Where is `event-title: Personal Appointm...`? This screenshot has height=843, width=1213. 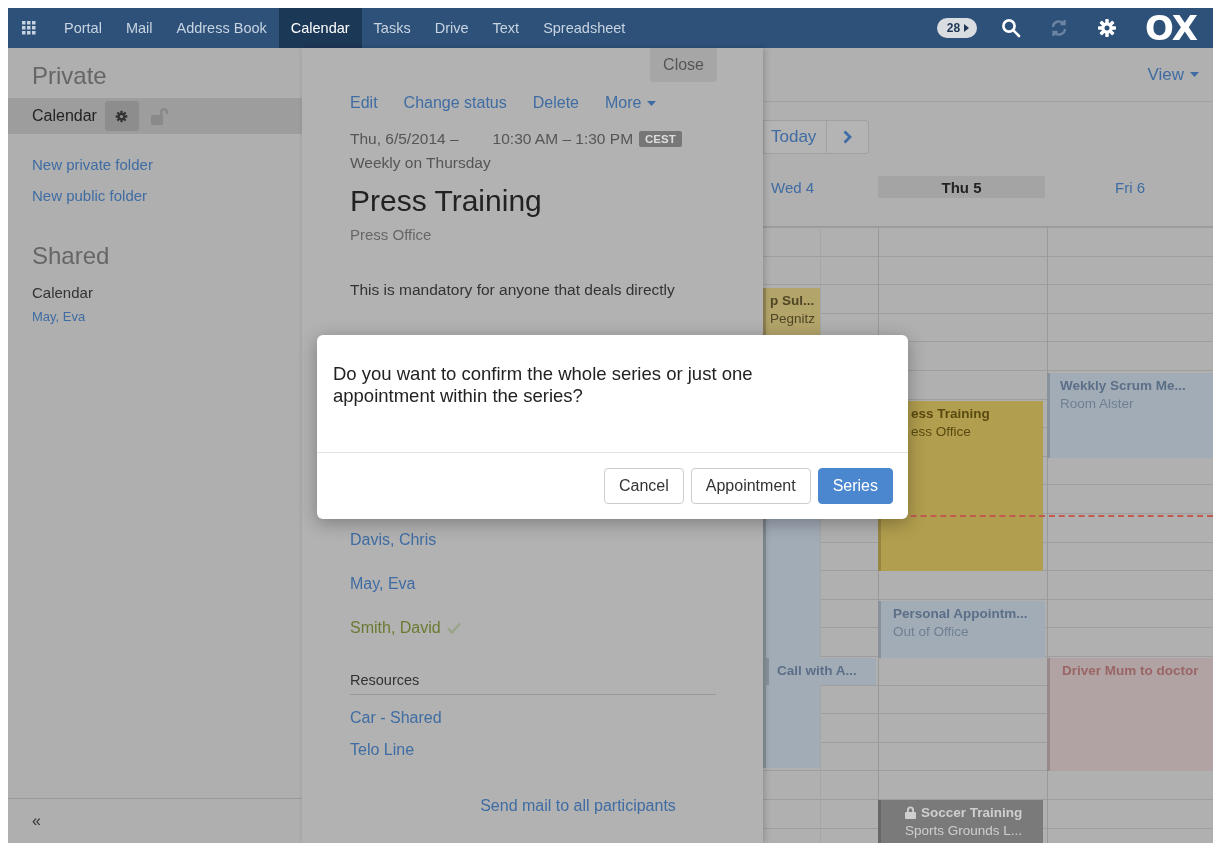 event-title: Personal Appointm... is located at coordinates (960, 613).